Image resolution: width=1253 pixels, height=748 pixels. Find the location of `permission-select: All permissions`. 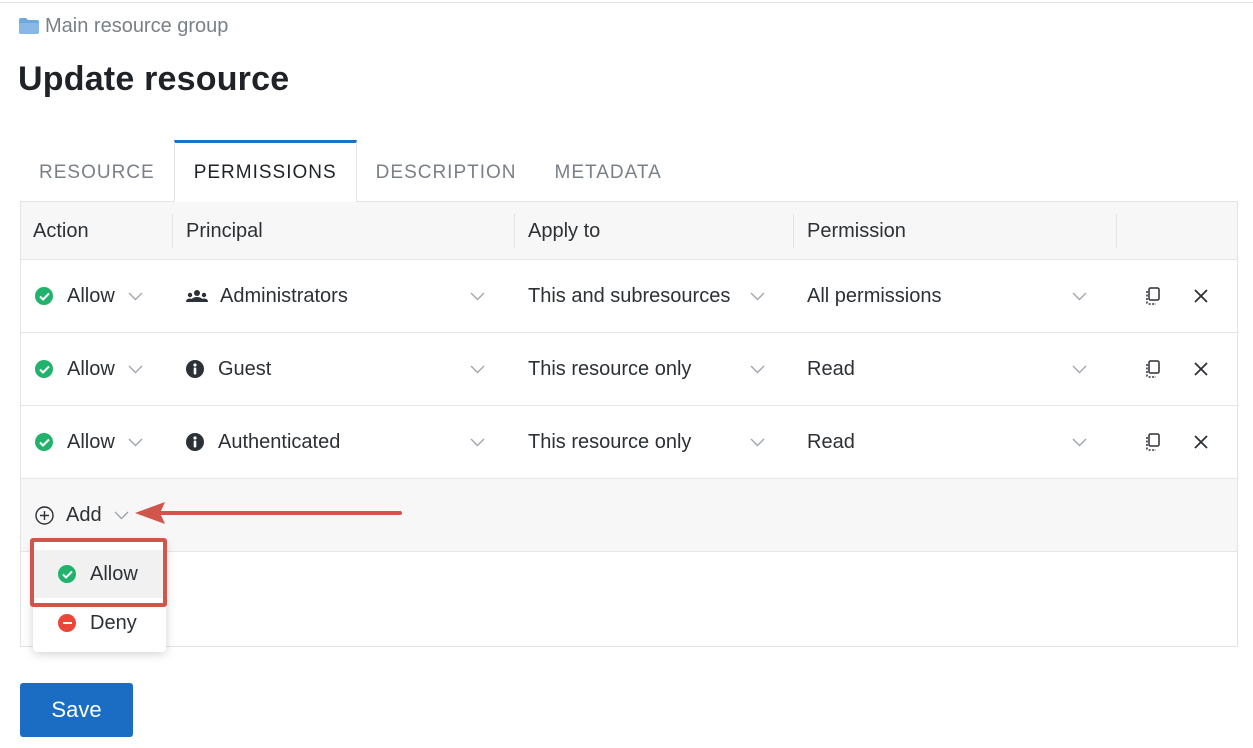

permission-select: All permissions is located at coordinates (874, 296).